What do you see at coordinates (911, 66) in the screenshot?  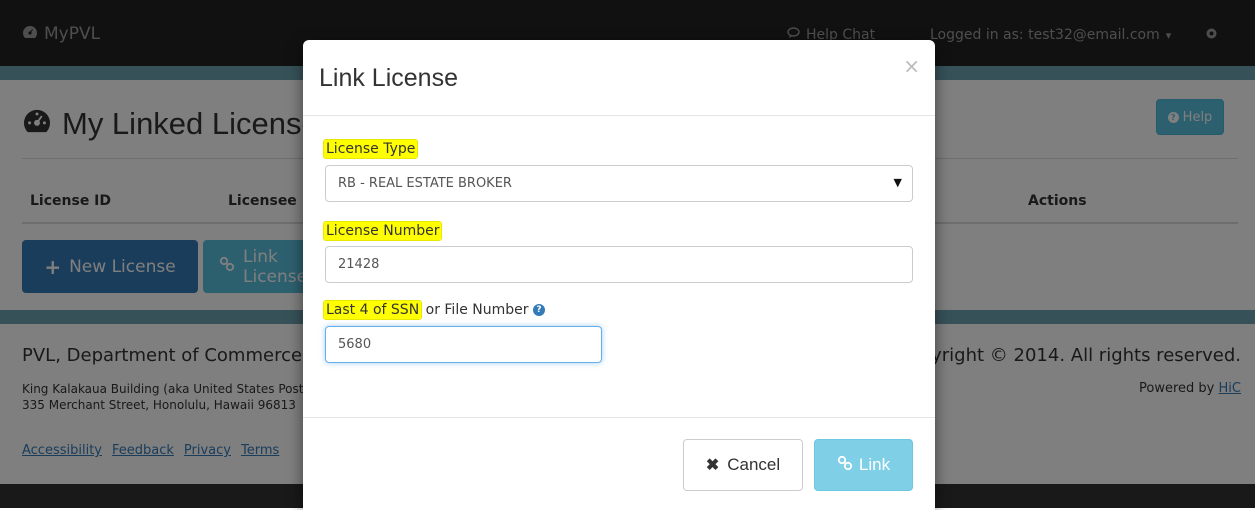 I see `close-icon: ×` at bounding box center [911, 66].